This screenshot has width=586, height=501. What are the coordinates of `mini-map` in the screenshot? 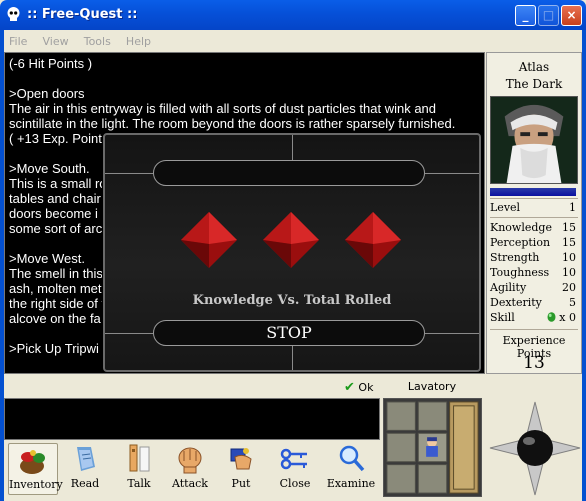 It's located at (432, 447).